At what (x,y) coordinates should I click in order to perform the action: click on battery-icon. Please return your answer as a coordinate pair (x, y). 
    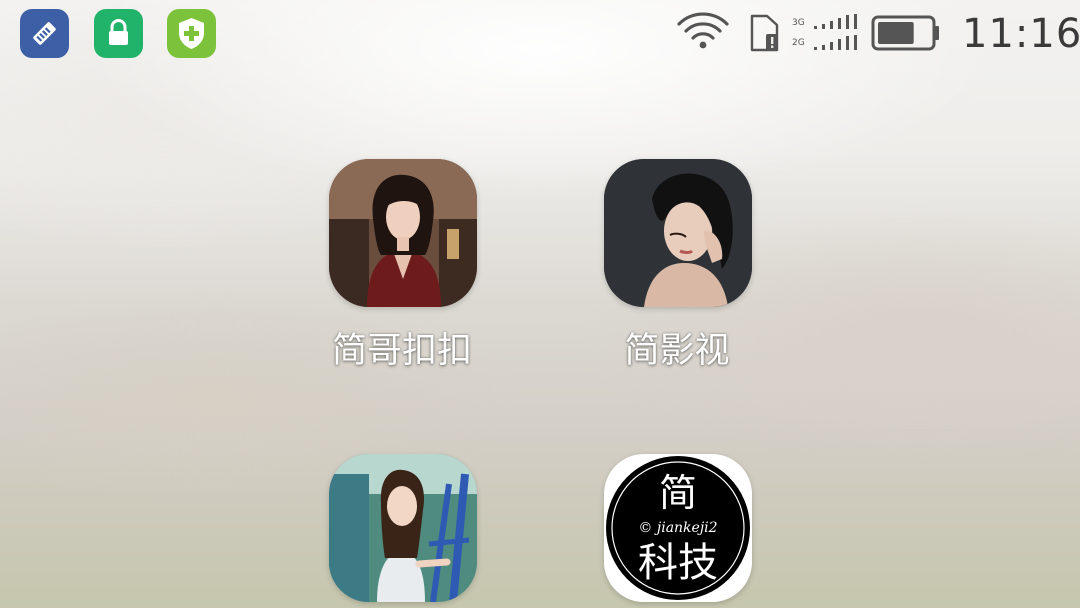
    Looking at the image, I should click on (905, 33).